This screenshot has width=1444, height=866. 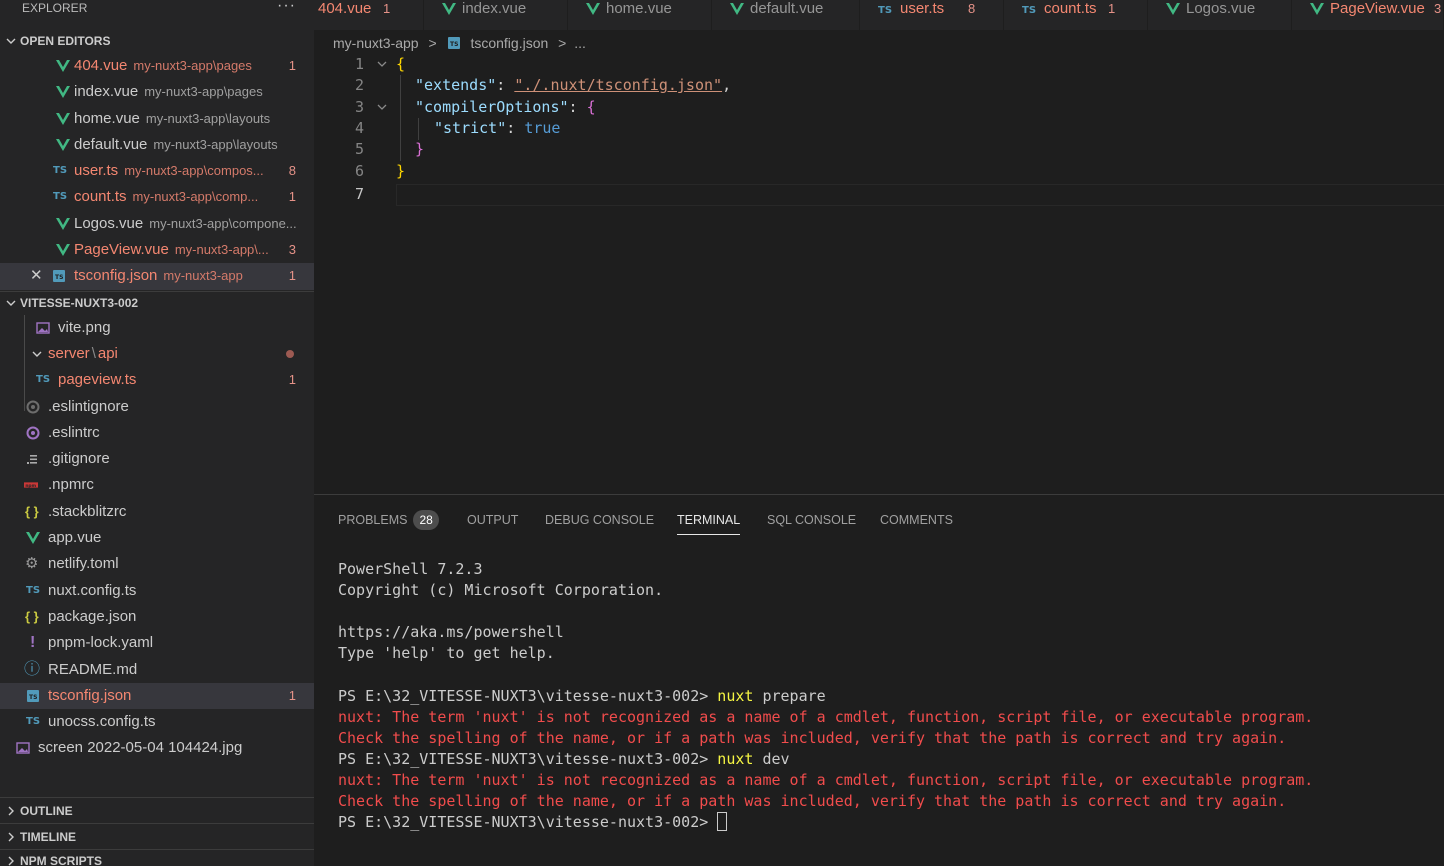 I want to click on npm-scripts-header: NPM SCRIPTS, so click(x=157, y=857).